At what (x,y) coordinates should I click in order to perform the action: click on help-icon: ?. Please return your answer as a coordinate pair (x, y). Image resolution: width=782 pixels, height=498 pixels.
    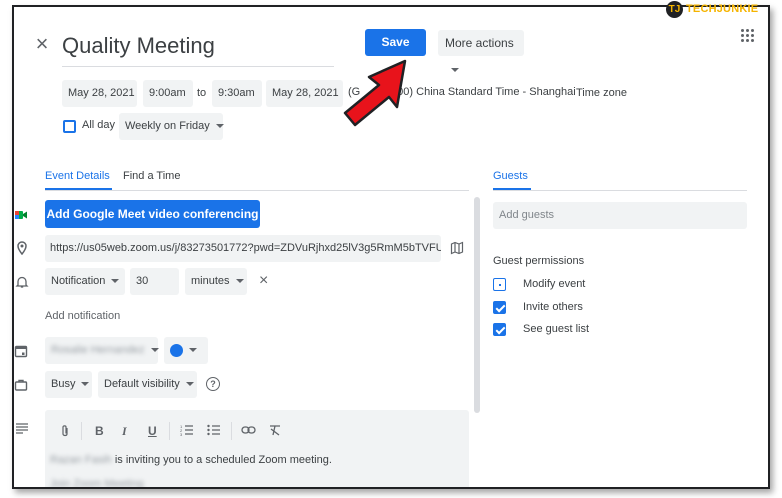
    Looking at the image, I should click on (213, 384).